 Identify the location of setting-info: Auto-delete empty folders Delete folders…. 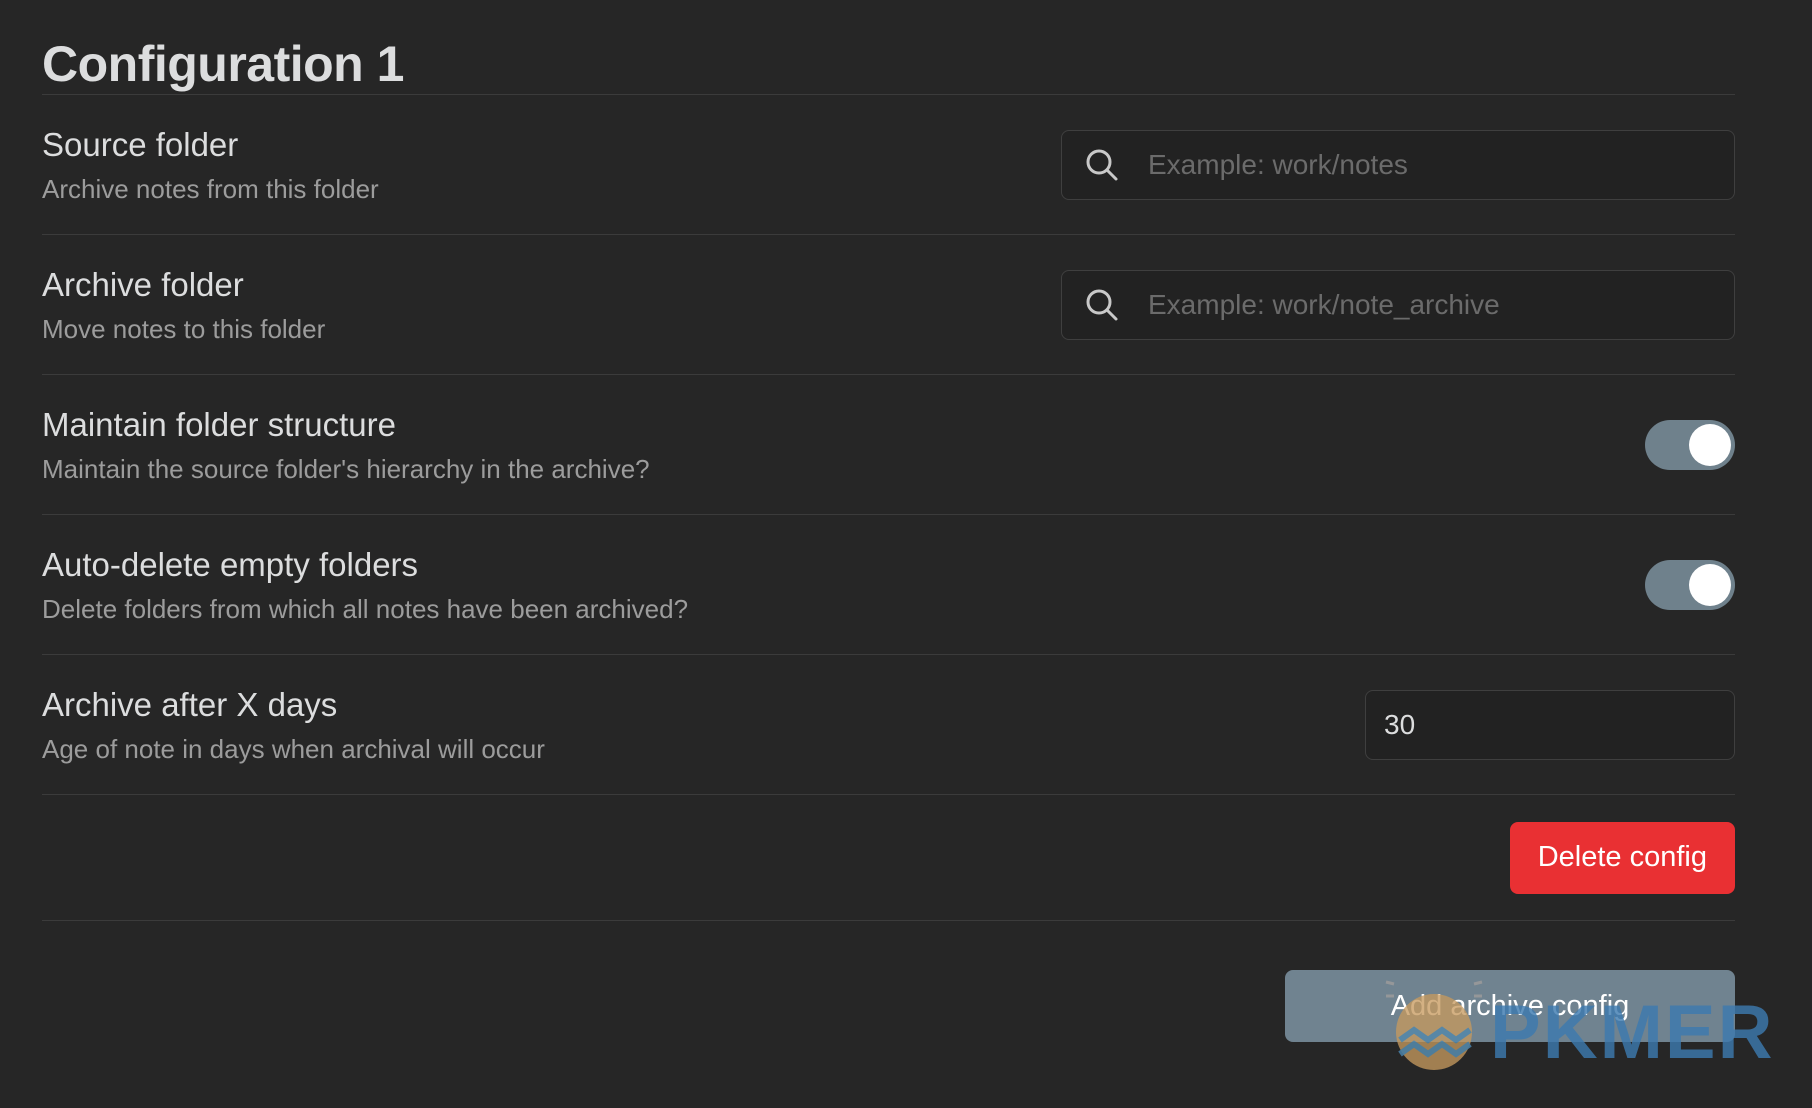
(365, 585).